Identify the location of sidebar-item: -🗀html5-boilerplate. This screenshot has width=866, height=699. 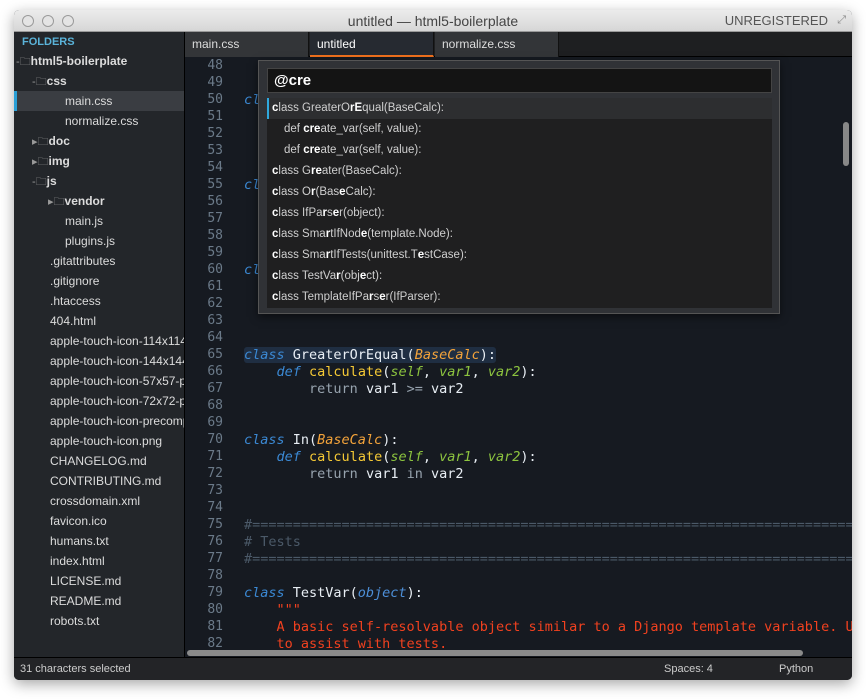
(99, 61).